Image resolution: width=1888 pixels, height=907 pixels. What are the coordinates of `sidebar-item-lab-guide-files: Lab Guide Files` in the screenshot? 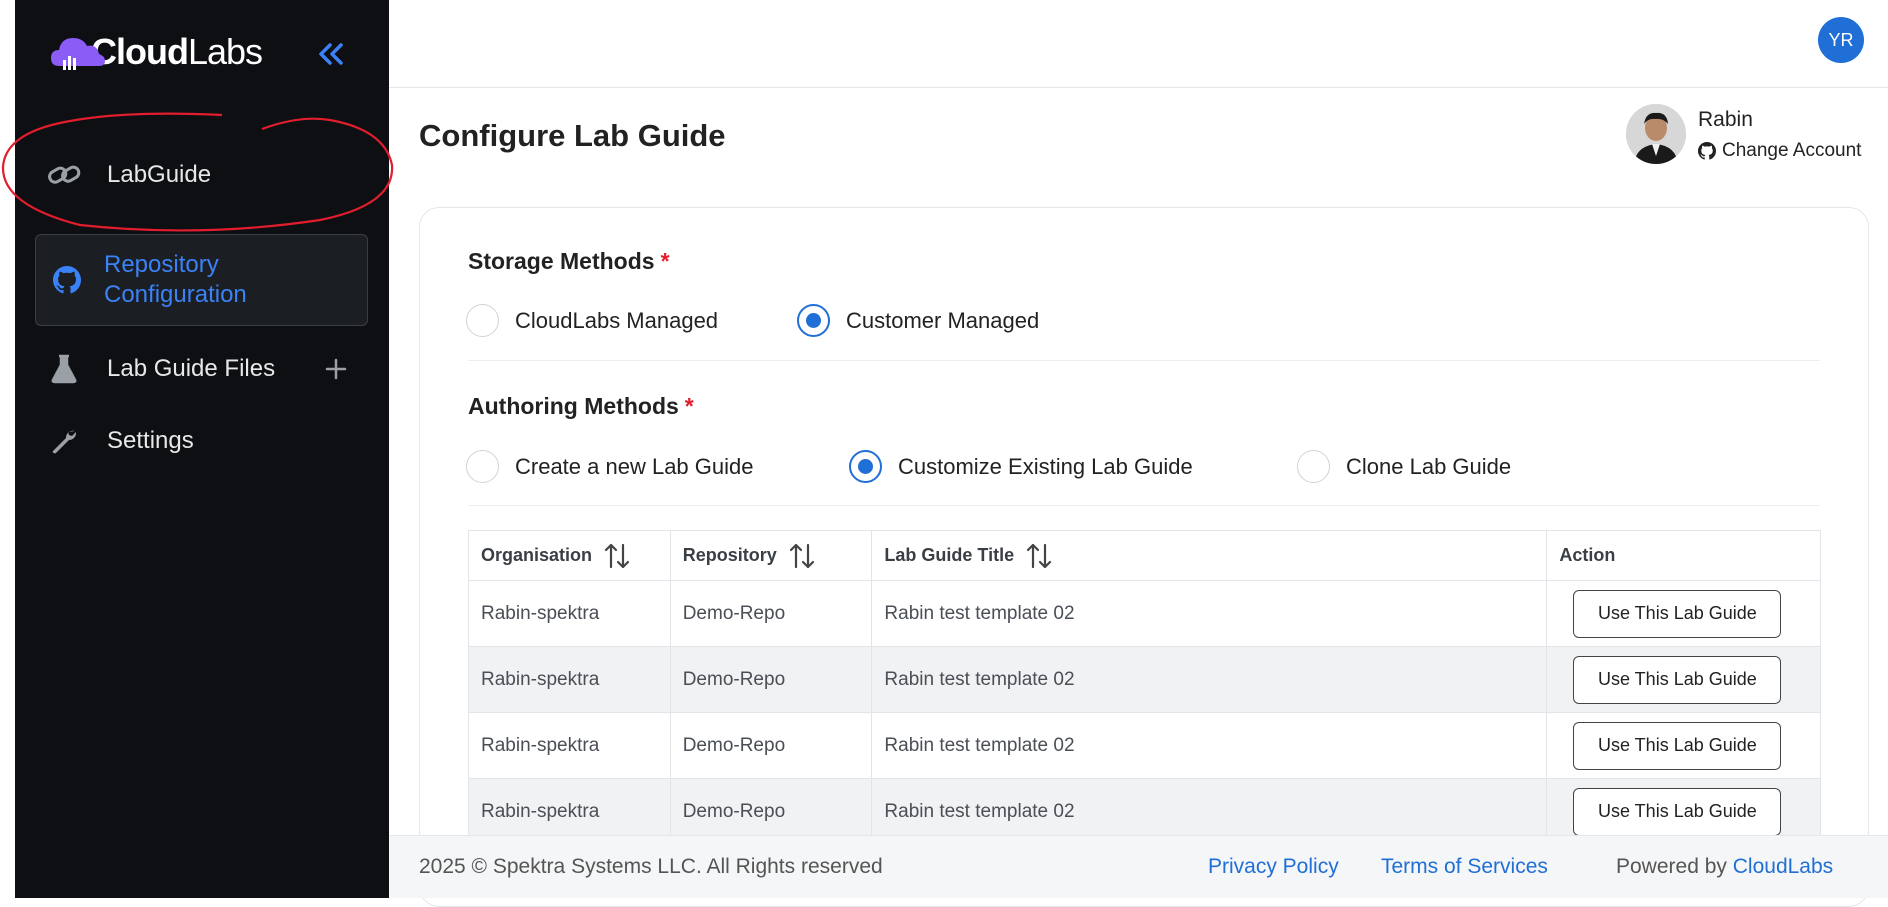 It's located at (212, 369).